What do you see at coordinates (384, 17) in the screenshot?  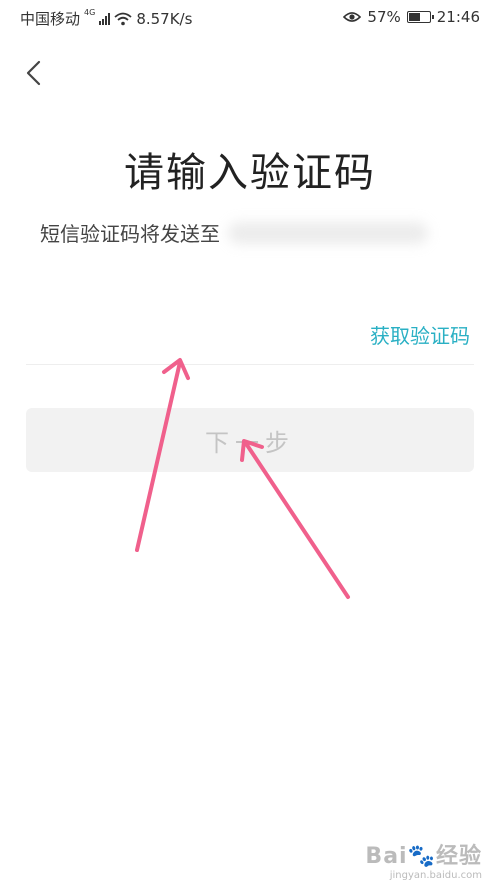 I see `battery-percent: 57%` at bounding box center [384, 17].